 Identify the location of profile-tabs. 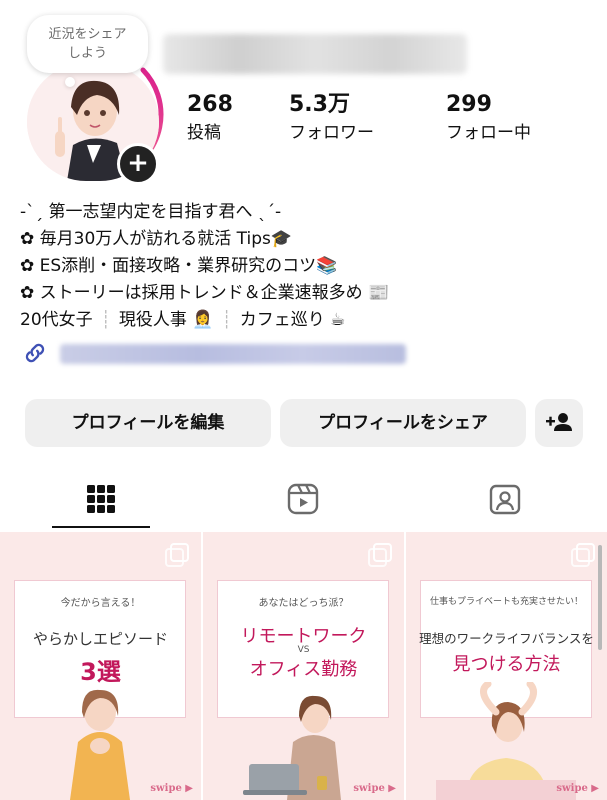
(303, 499).